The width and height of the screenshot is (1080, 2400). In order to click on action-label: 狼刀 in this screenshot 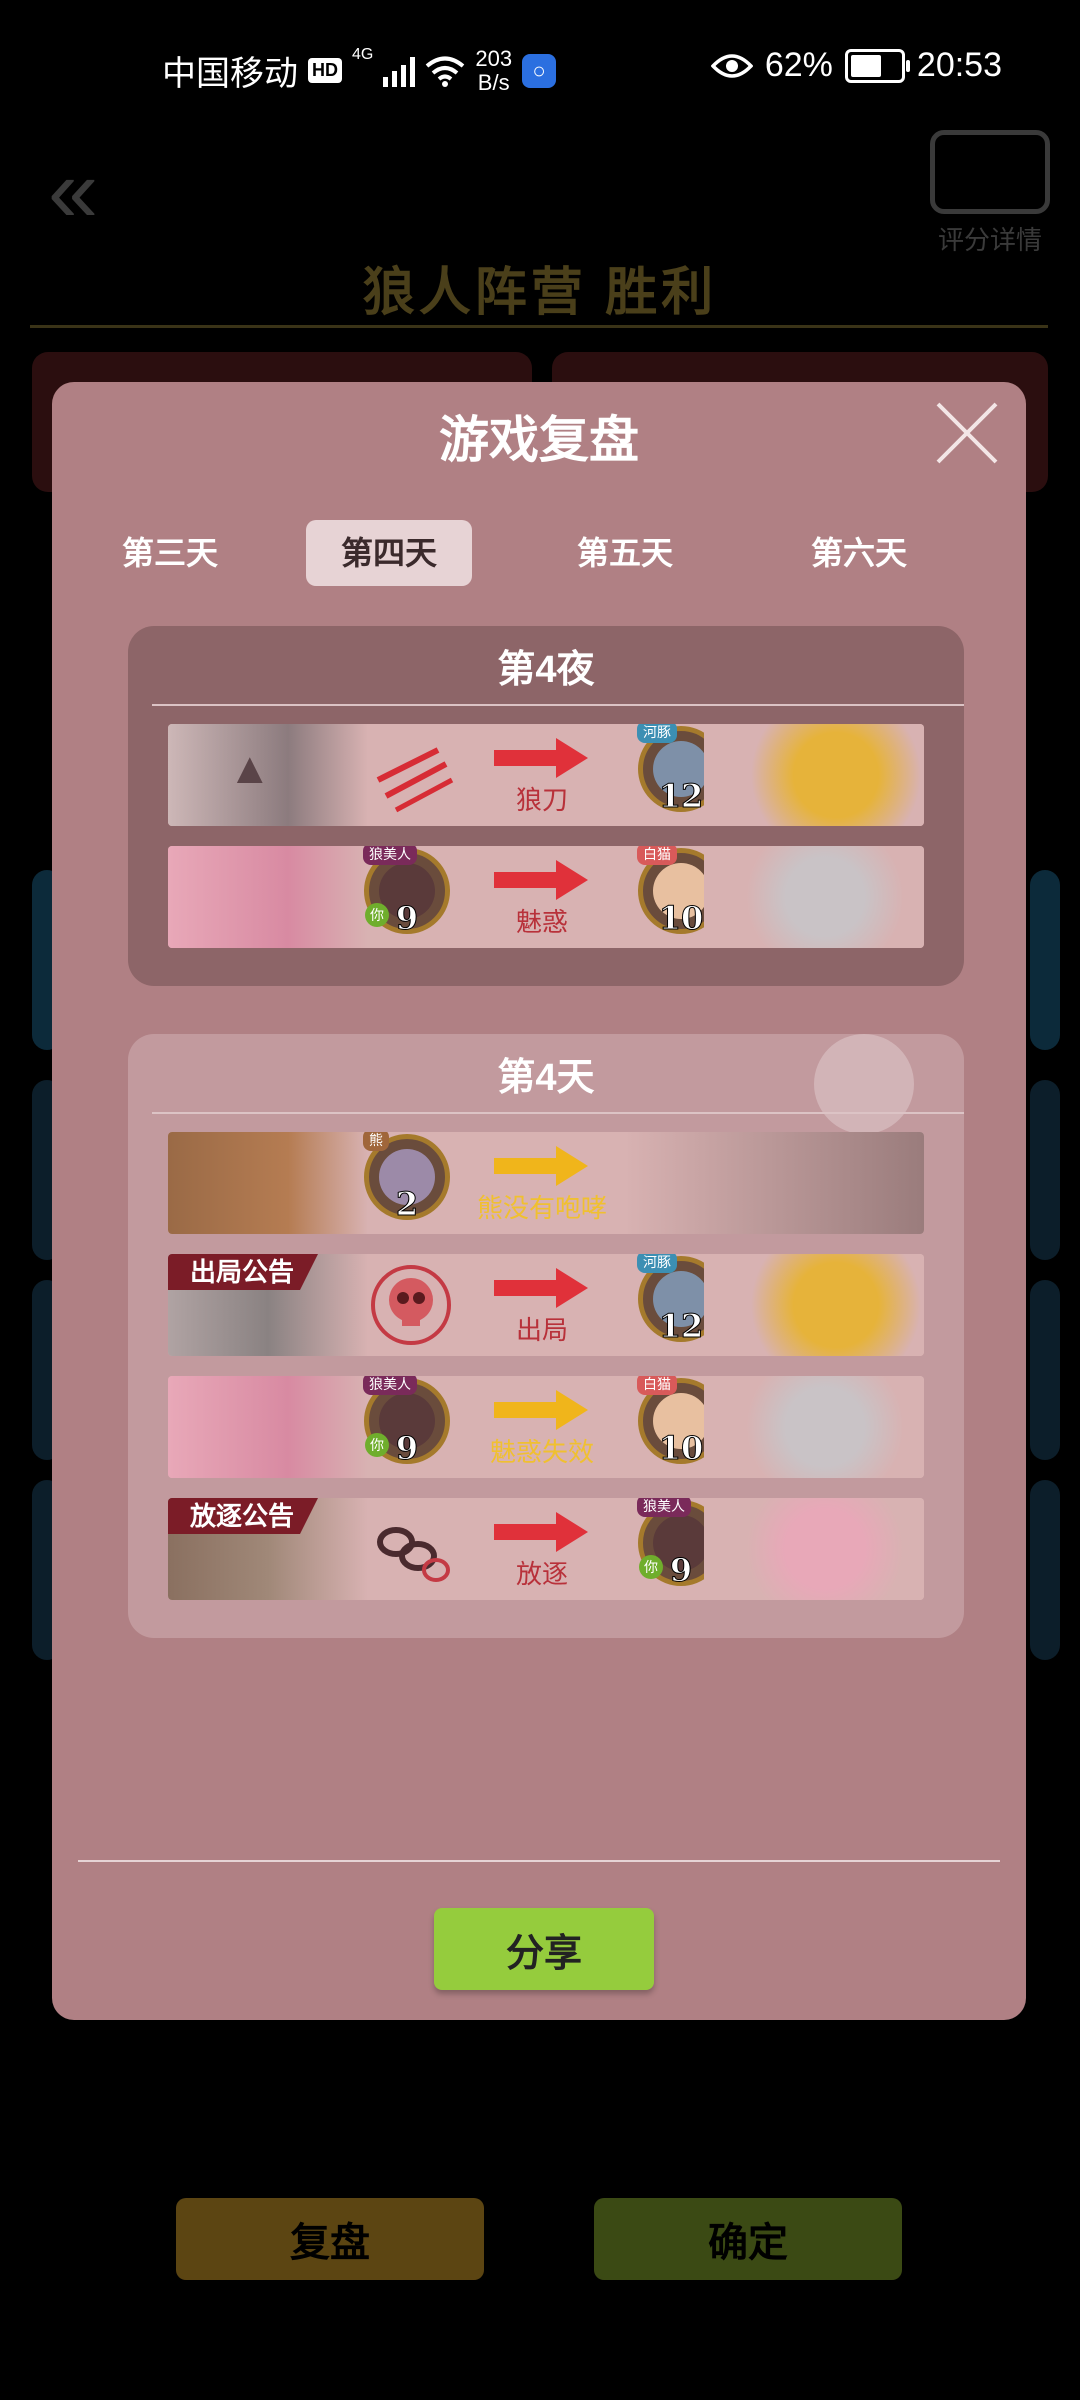, I will do `click(541, 800)`.